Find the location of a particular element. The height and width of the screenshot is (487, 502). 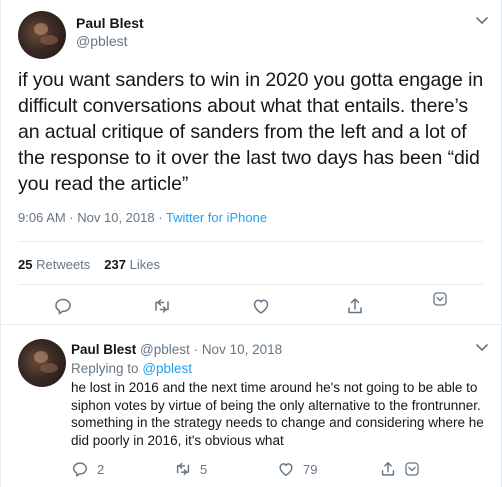

tip-button is located at coordinates (440, 299).